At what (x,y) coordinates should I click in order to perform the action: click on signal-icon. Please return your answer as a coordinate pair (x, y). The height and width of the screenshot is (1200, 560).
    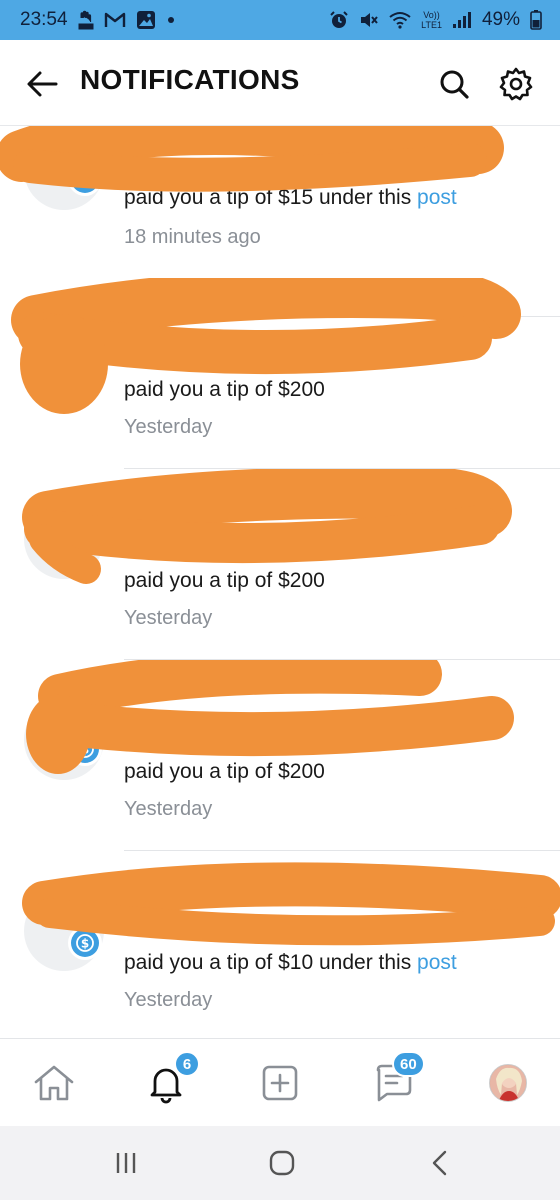
    Looking at the image, I should click on (462, 20).